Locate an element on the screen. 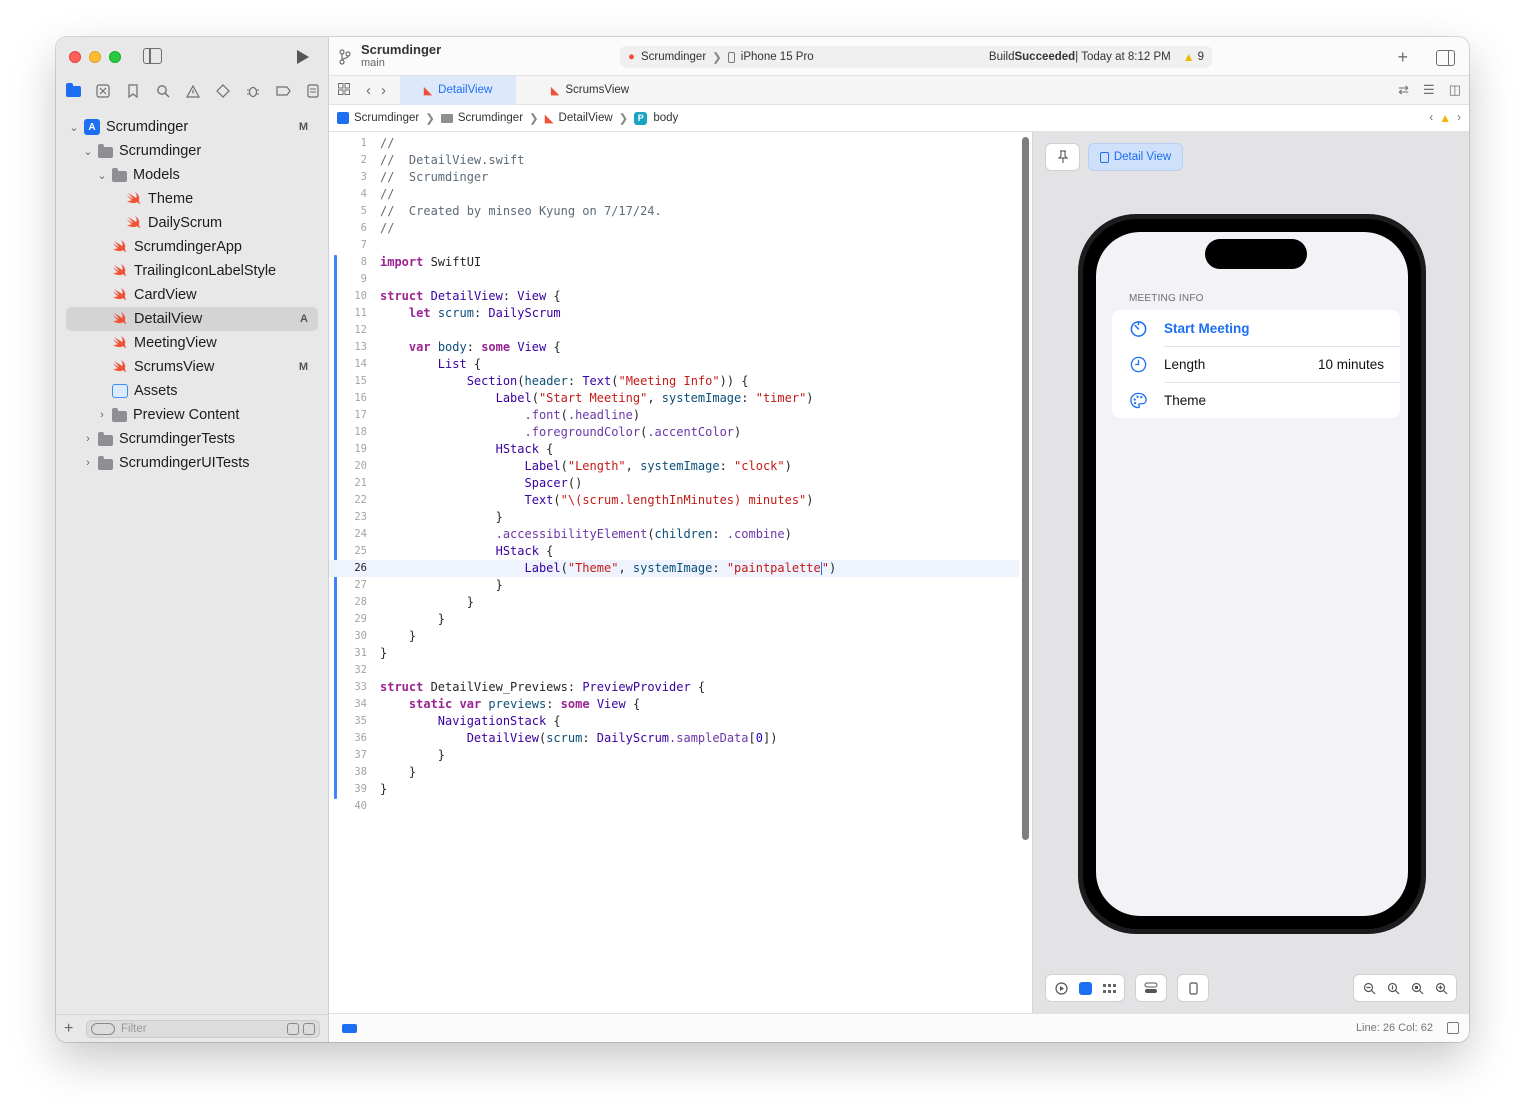 Image resolution: width=1525 pixels, height=1116 pixels. code-line: 7 is located at coordinates (674, 245).